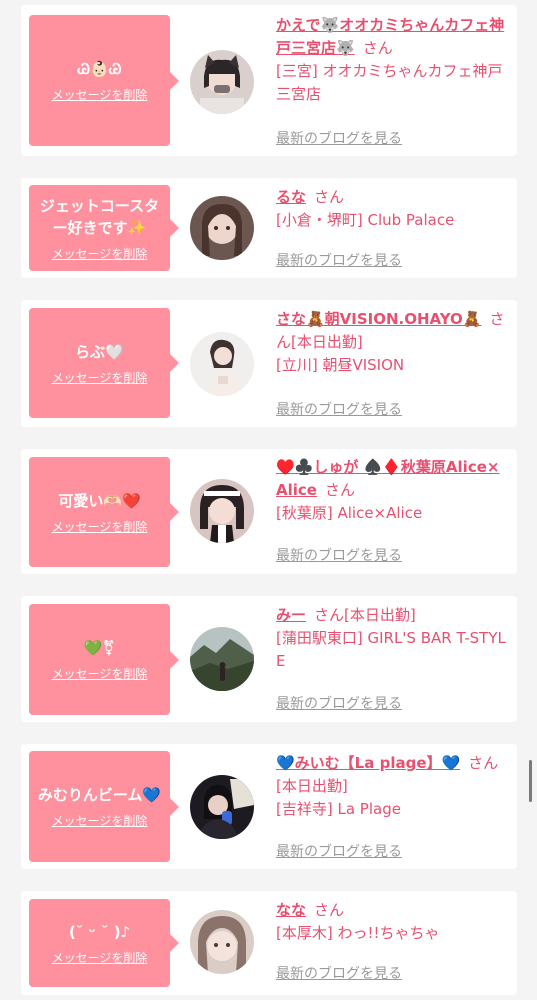  Describe the element at coordinates (291, 197) in the screenshot. I see `member-name-link: るな` at that location.